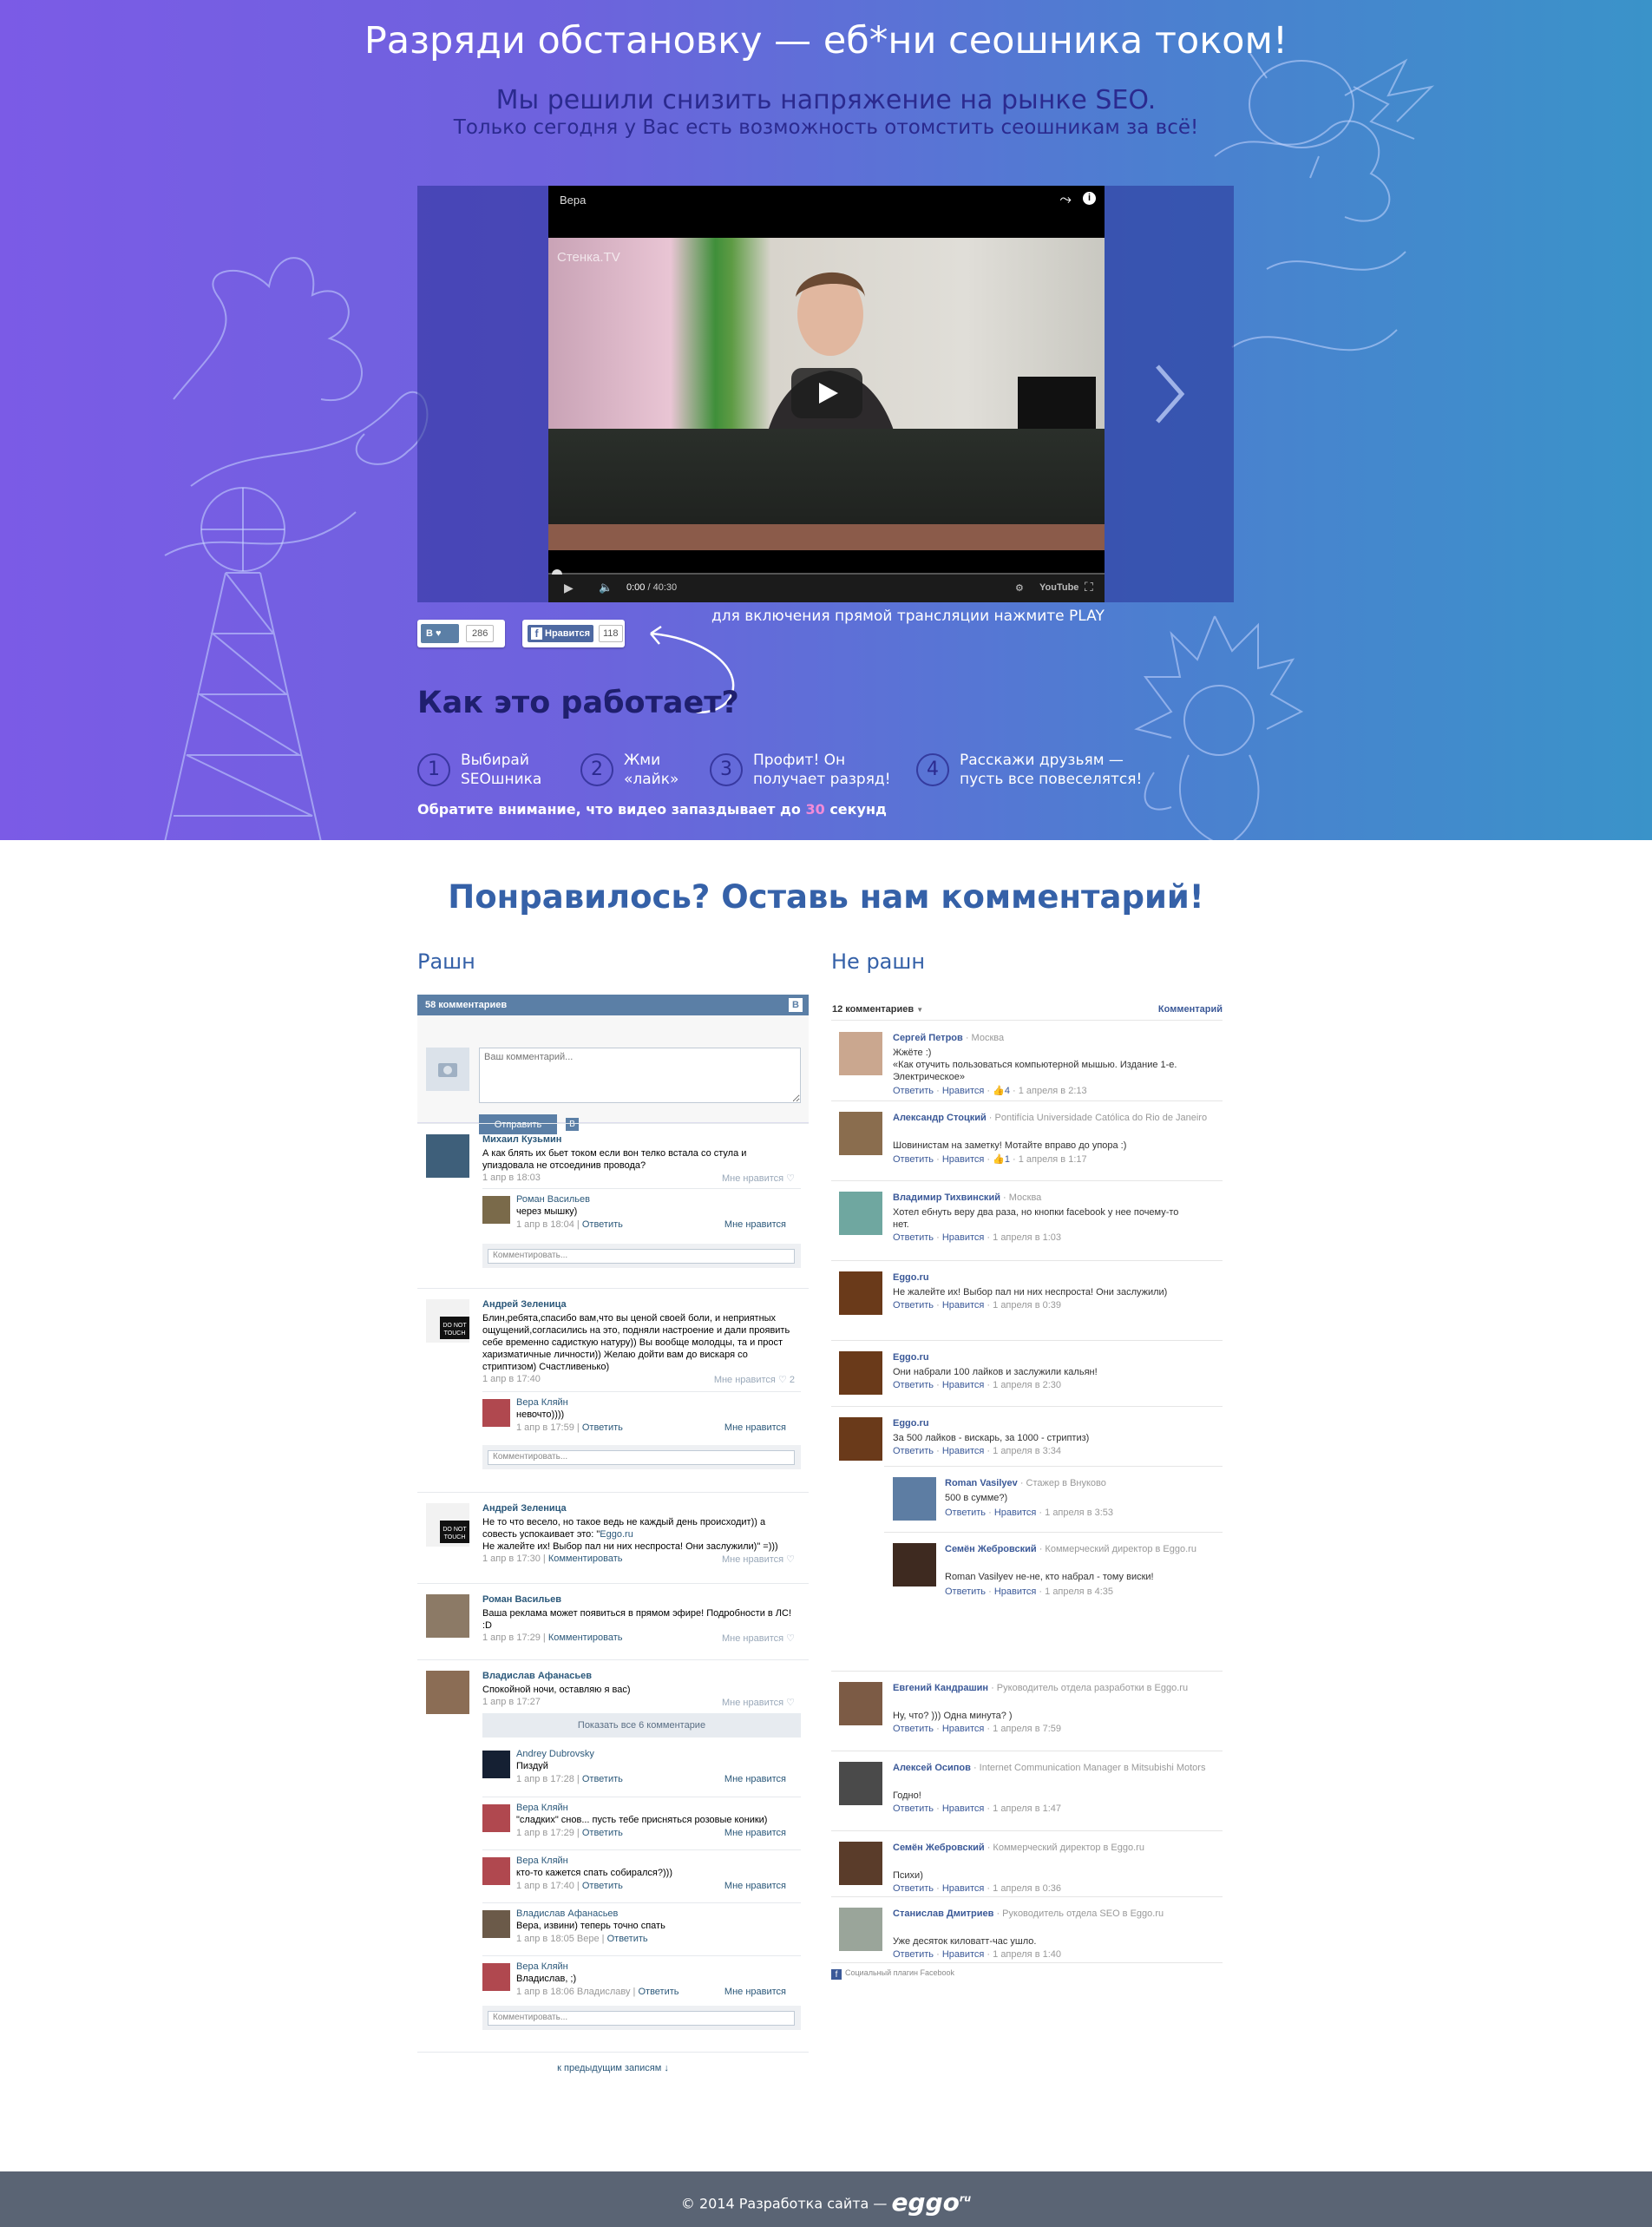 Image resolution: width=1652 pixels, height=2227 pixels. Describe the element at coordinates (524, 1509) in the screenshot. I see `comment-author: Андрей Зеленица` at that location.